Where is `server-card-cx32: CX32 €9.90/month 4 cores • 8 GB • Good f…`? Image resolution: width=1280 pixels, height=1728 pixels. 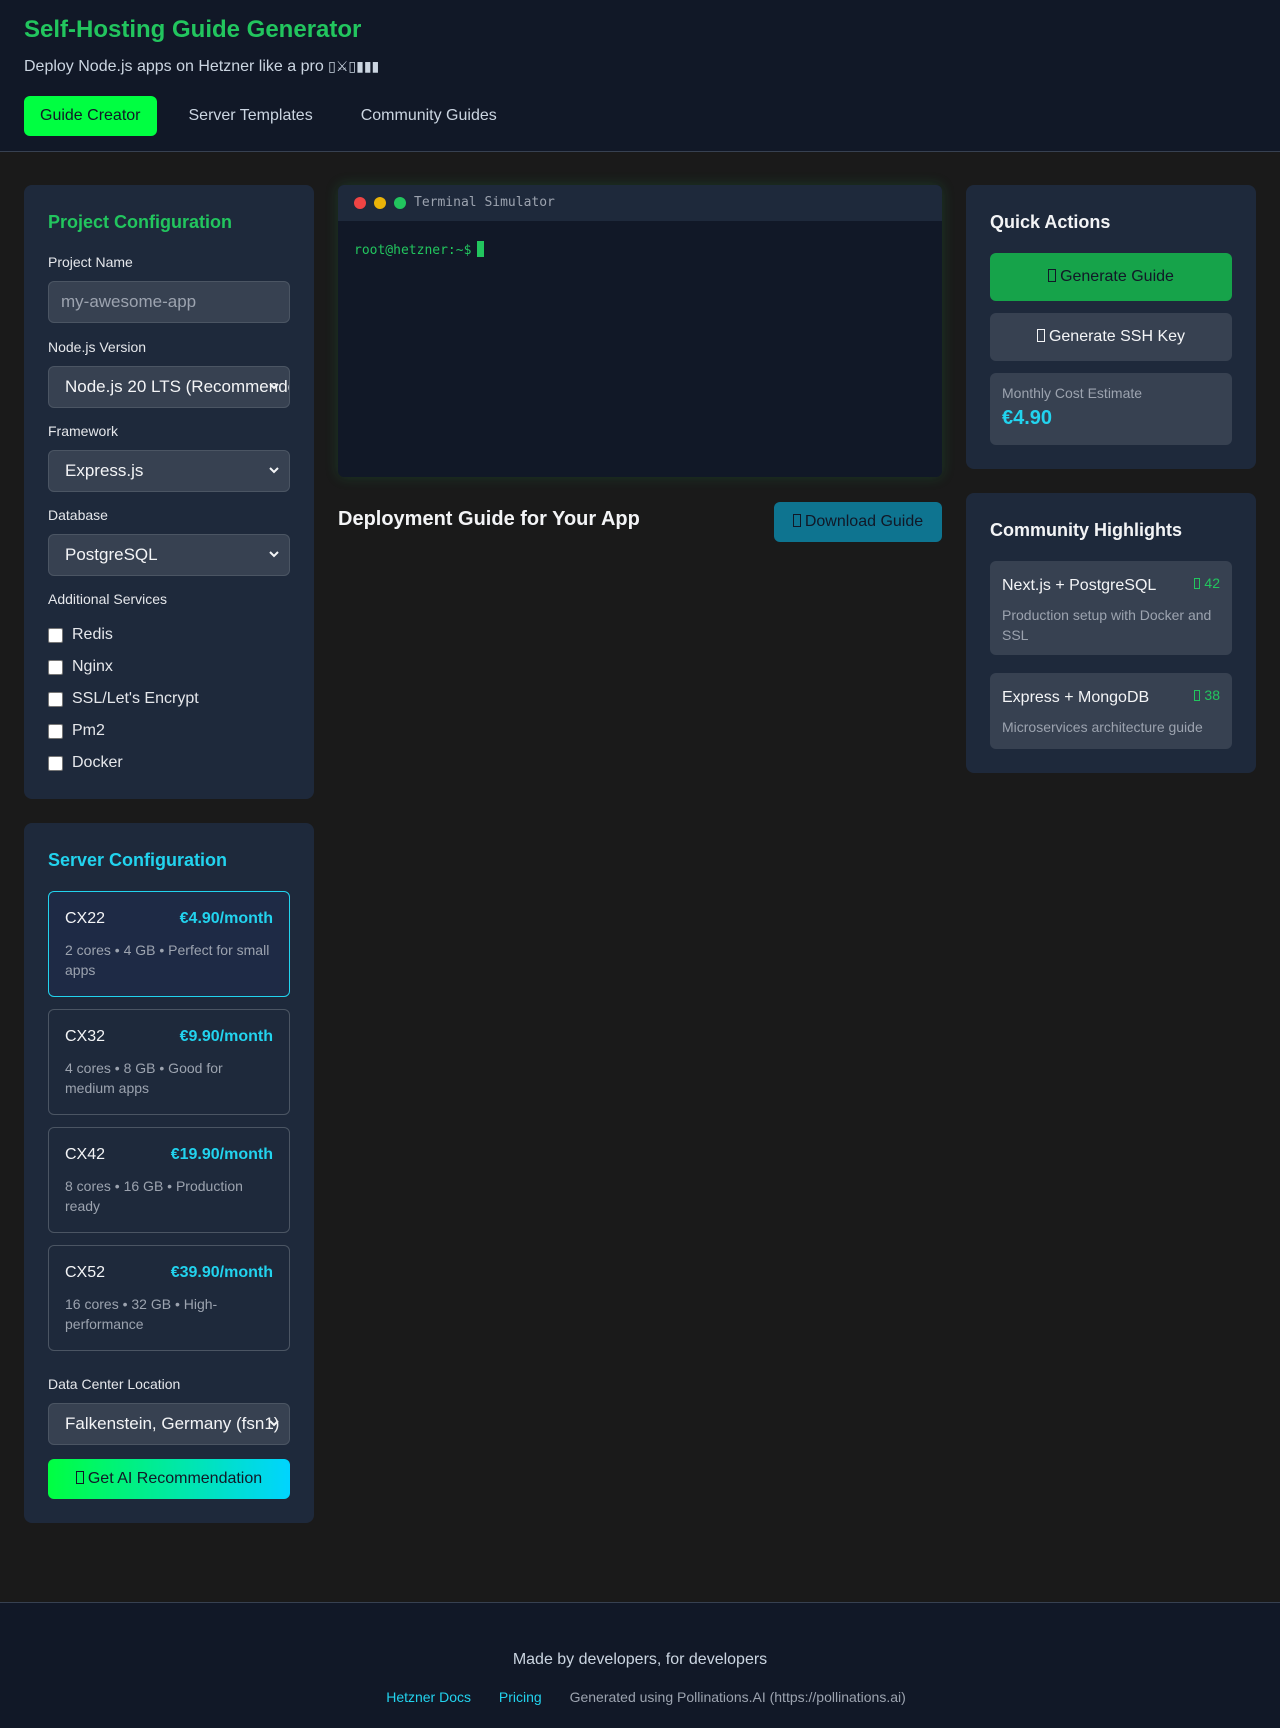
server-card-cx32: CX32 €9.90/month 4 cores • 8 GB • Good f… is located at coordinates (169, 1062).